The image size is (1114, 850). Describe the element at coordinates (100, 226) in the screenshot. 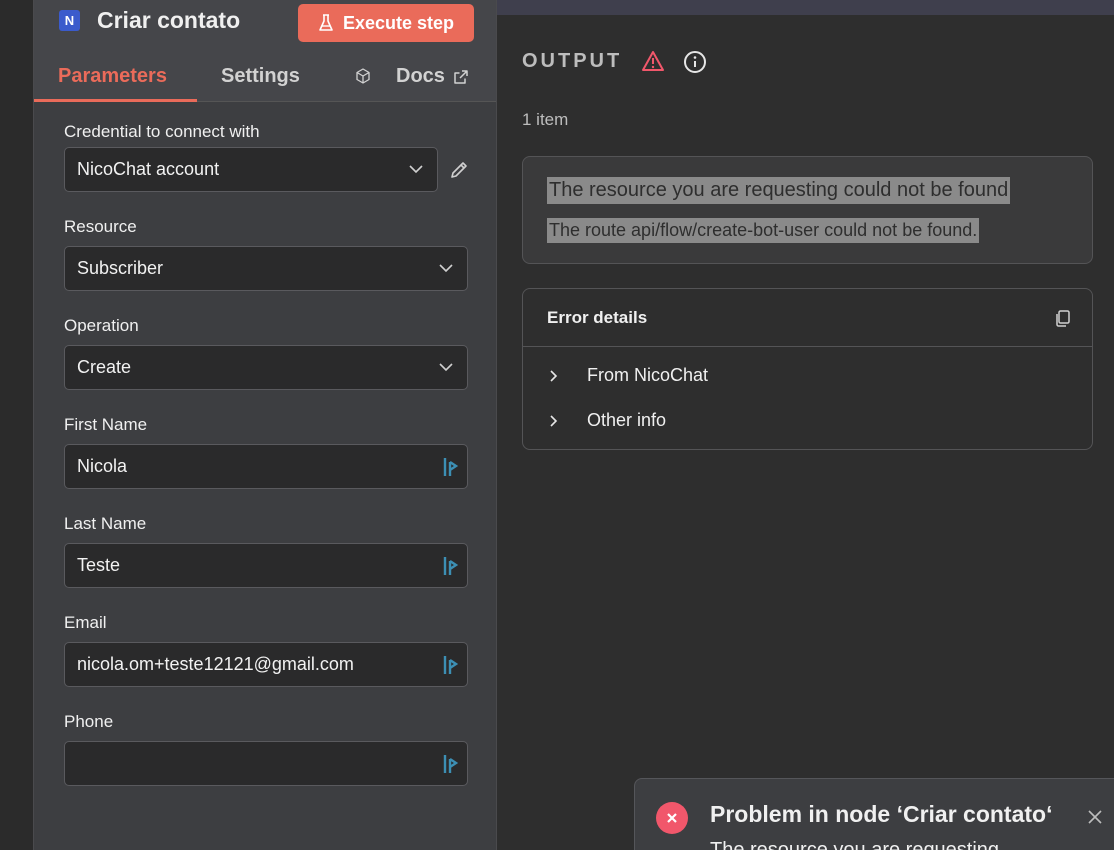

I see `resource-label: Resource` at that location.